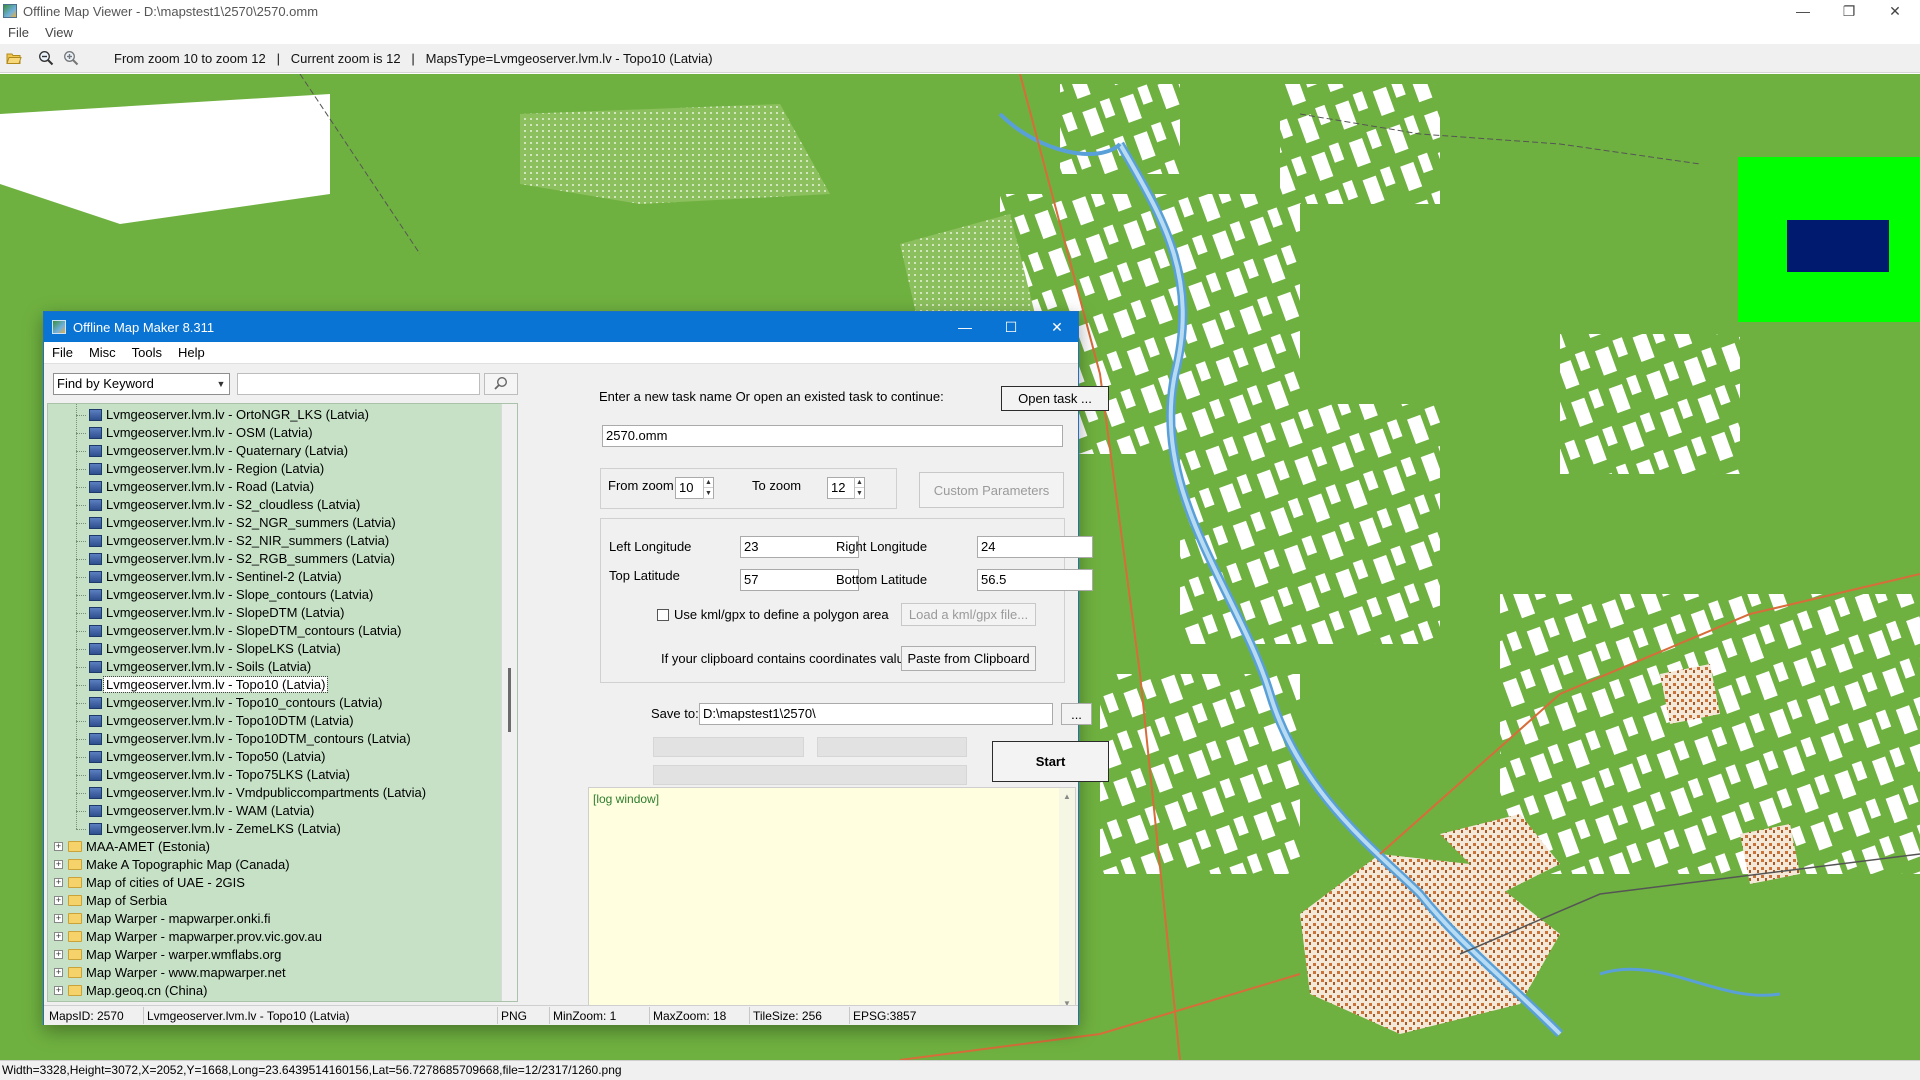  Describe the element at coordinates (200, 667) in the screenshot. I see `tree-item-layer: Lvmgeoserver.lvm.lv - Soils (Latvia)` at that location.